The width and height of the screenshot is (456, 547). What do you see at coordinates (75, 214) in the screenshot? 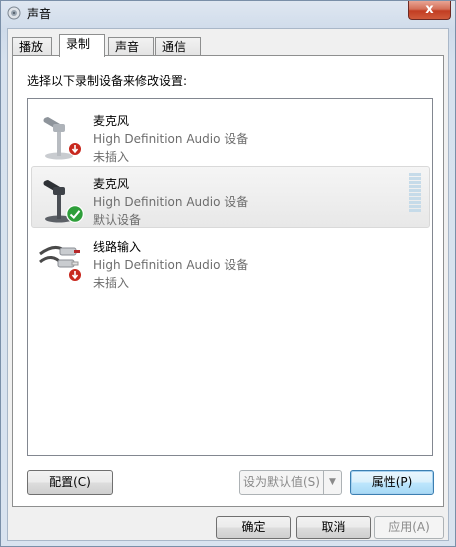
I see `default-check-badge-icon` at bounding box center [75, 214].